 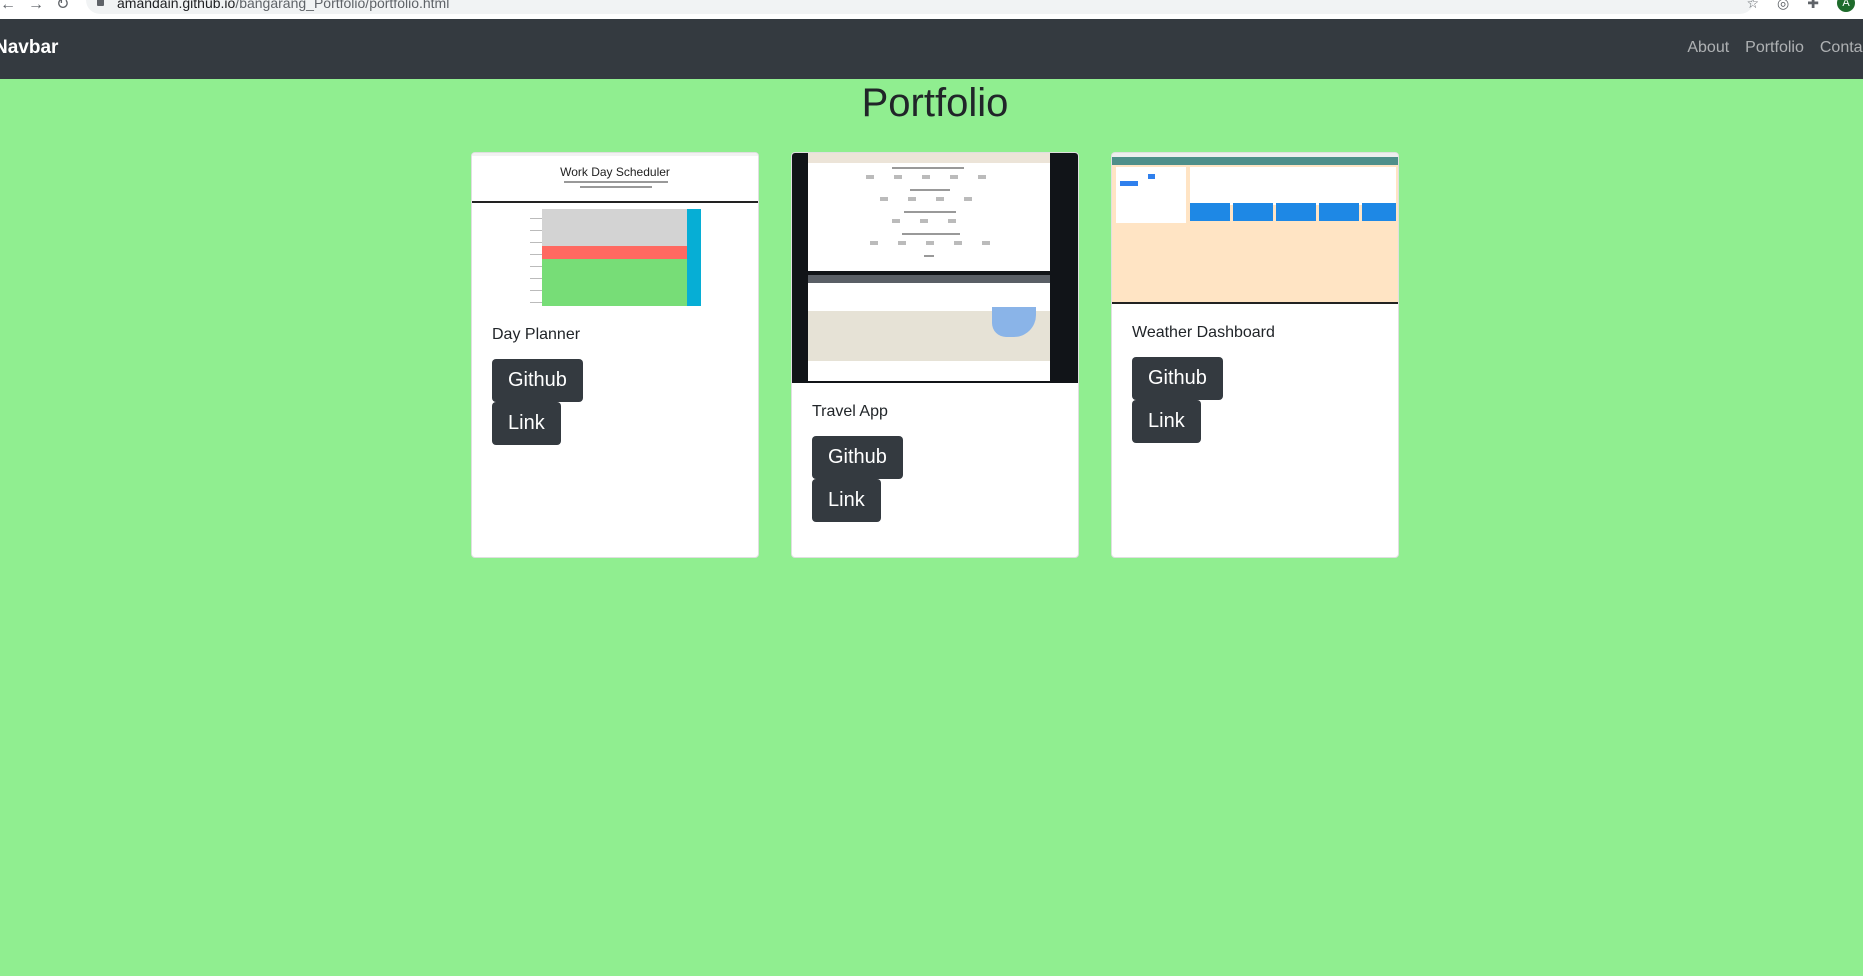 I want to click on puzzle-icon: ✚, so click(x=1813, y=6).